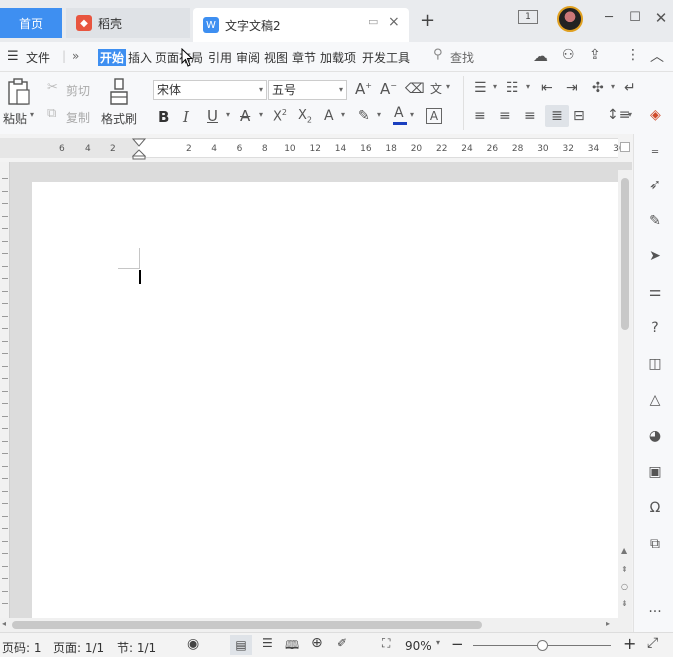 The image size is (673, 657). What do you see at coordinates (655, 508) in the screenshot?
I see `omega-icon: Ω` at bounding box center [655, 508].